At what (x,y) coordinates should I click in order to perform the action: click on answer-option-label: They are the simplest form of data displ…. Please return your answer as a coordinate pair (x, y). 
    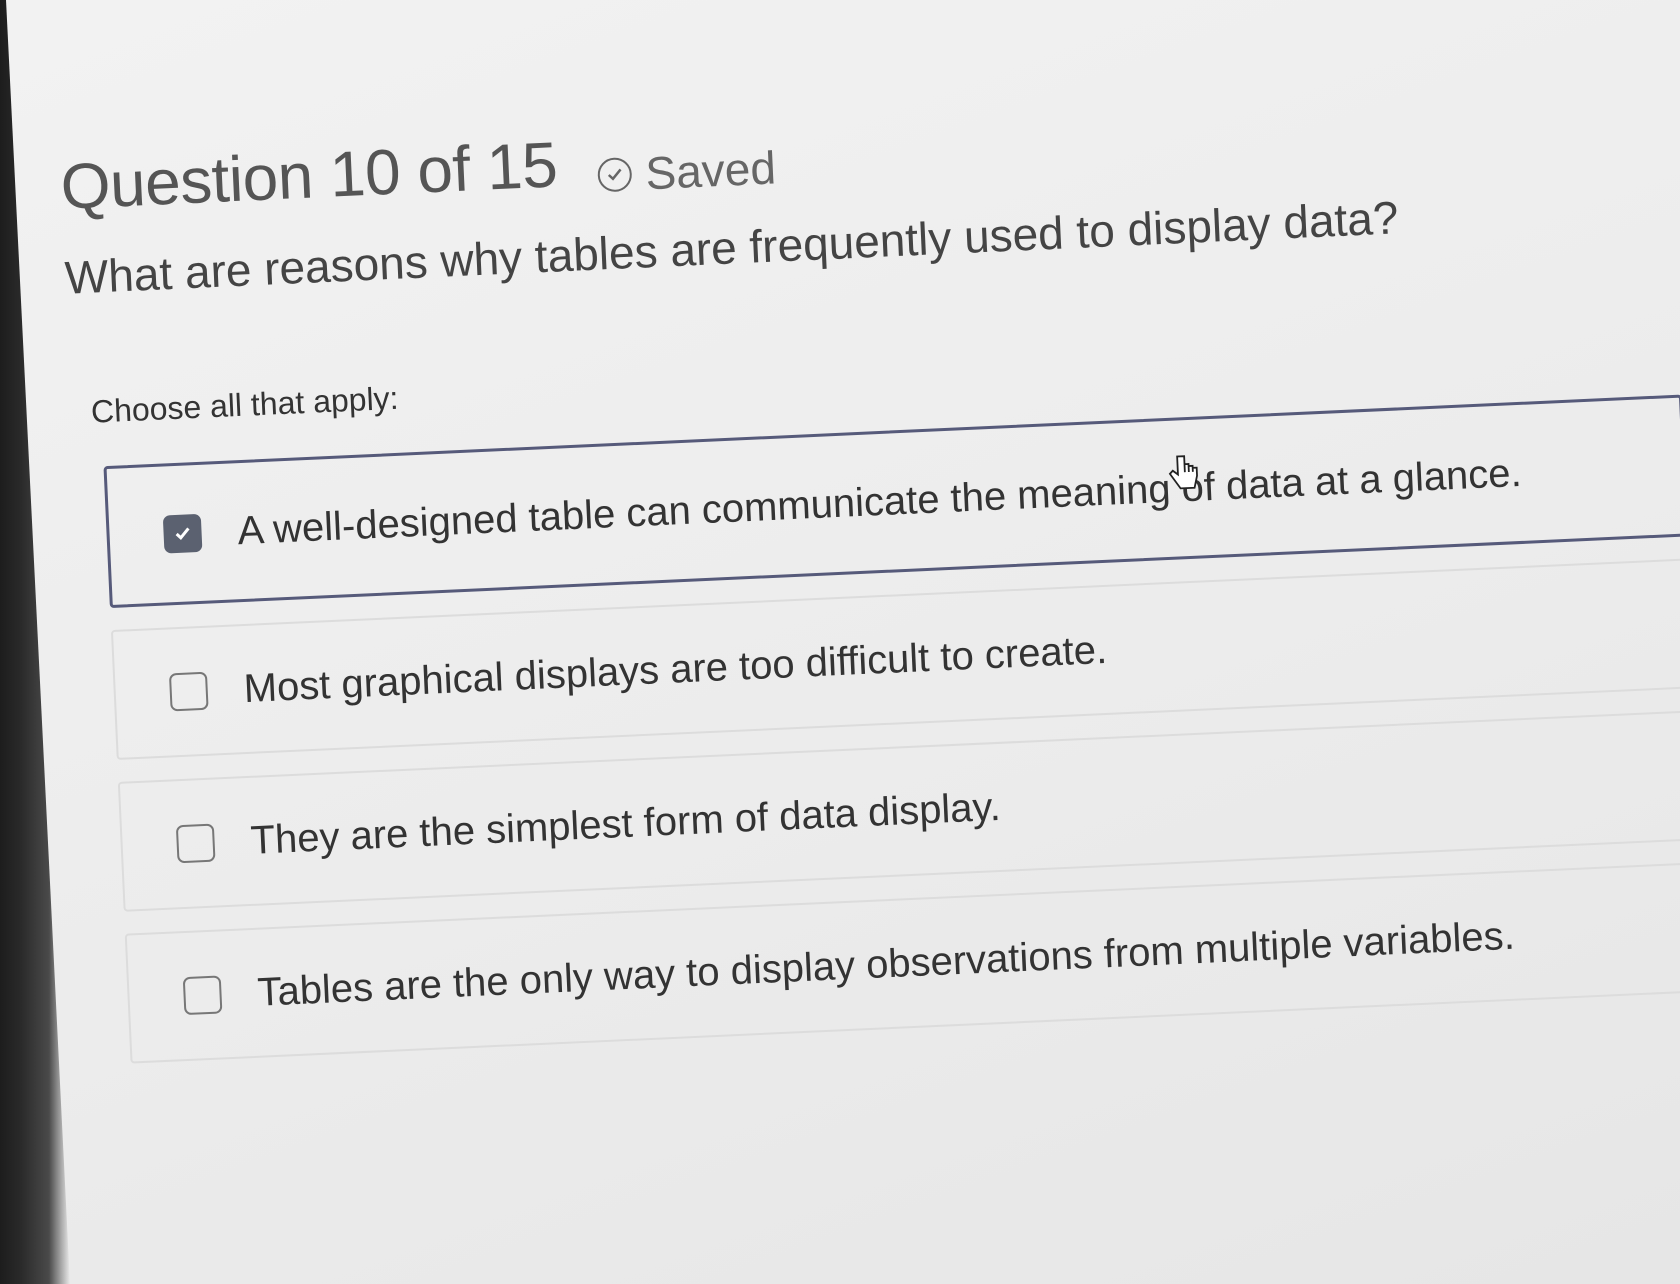
    Looking at the image, I should click on (625, 823).